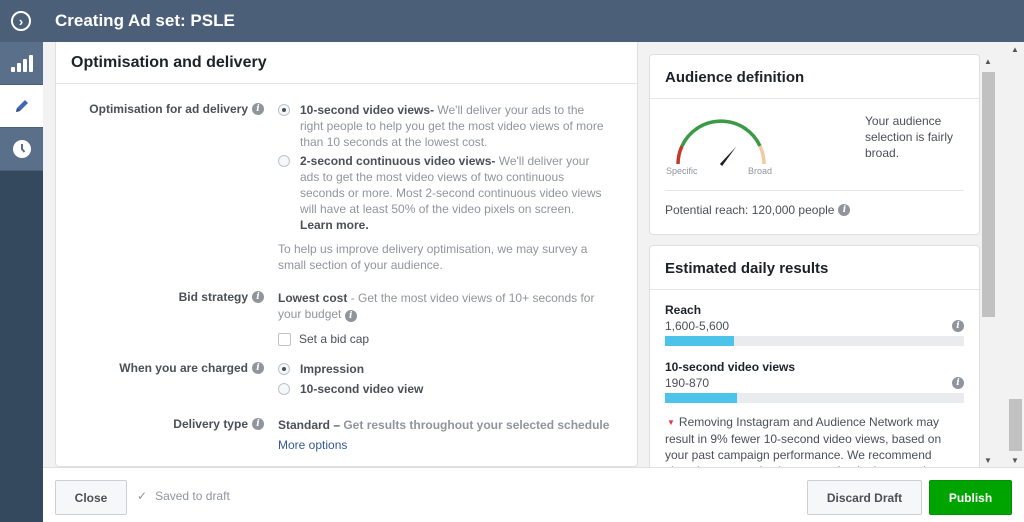 The image size is (1024, 522). What do you see at coordinates (443, 369) in the screenshot?
I see `charged-option-impression: Impression` at bounding box center [443, 369].